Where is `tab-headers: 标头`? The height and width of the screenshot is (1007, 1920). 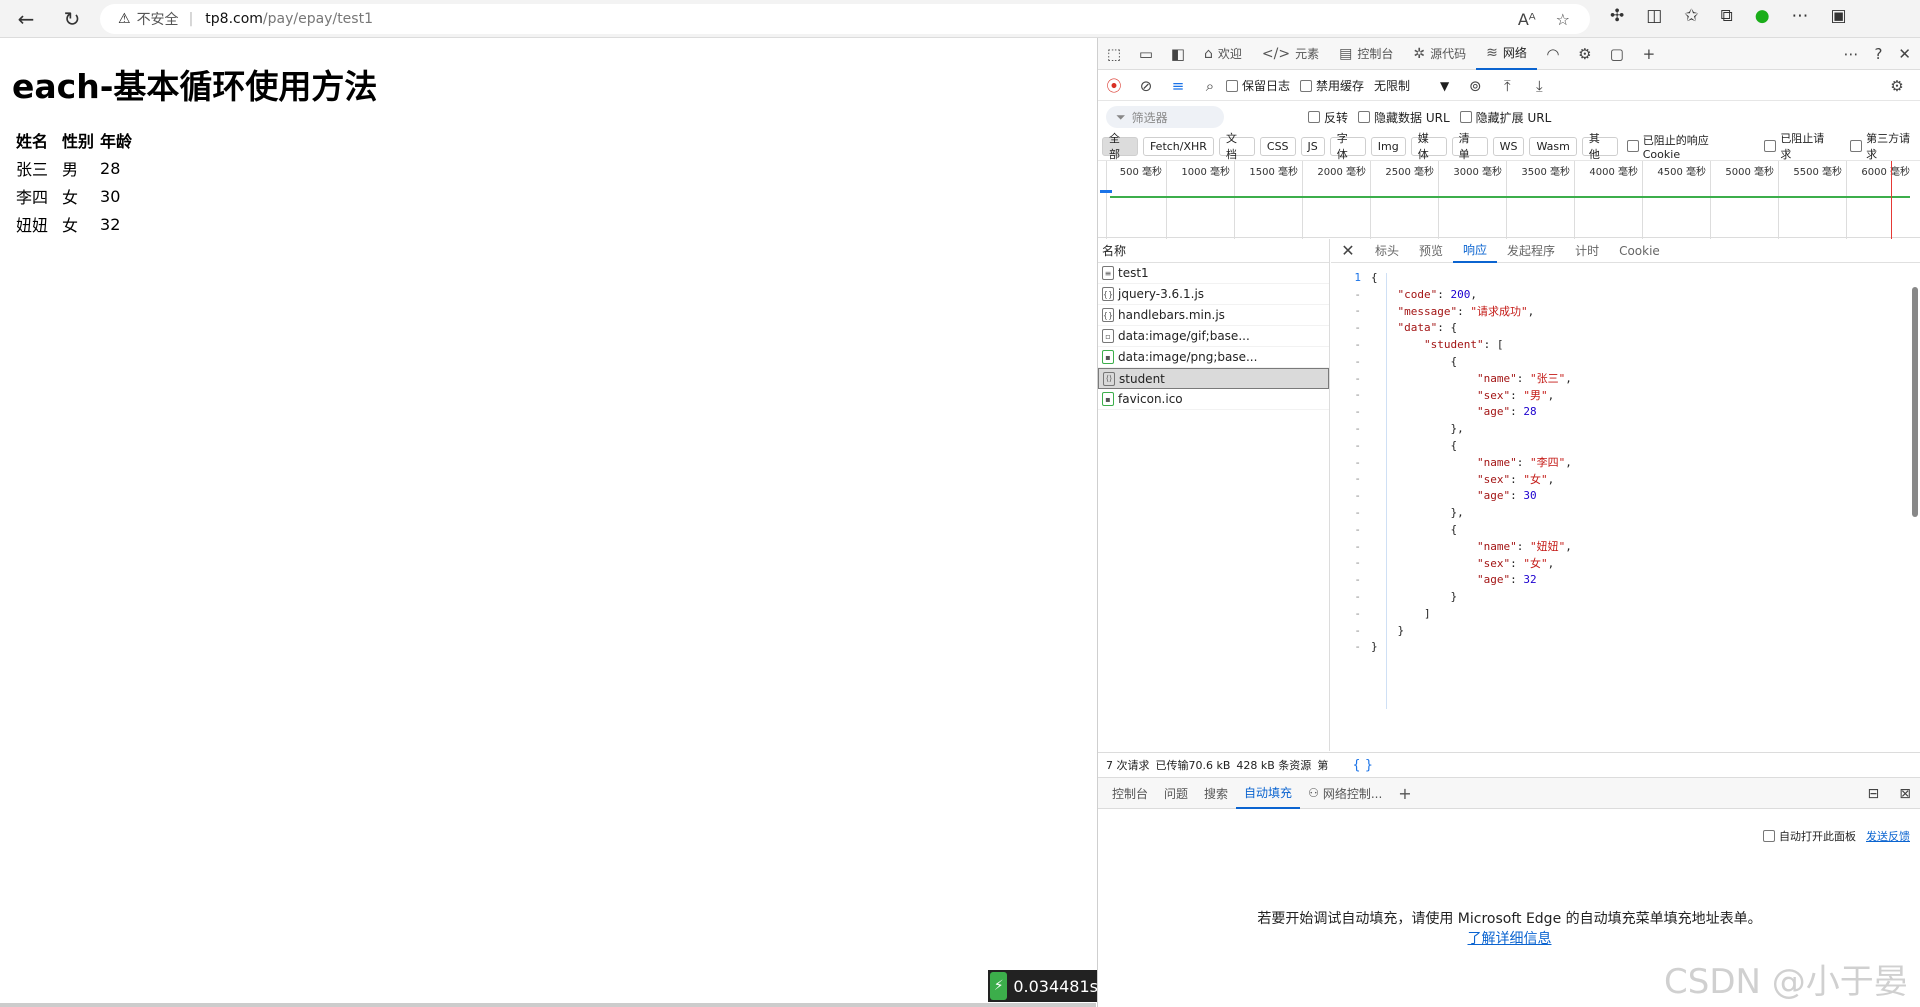 tab-headers: 标头 is located at coordinates (1387, 251).